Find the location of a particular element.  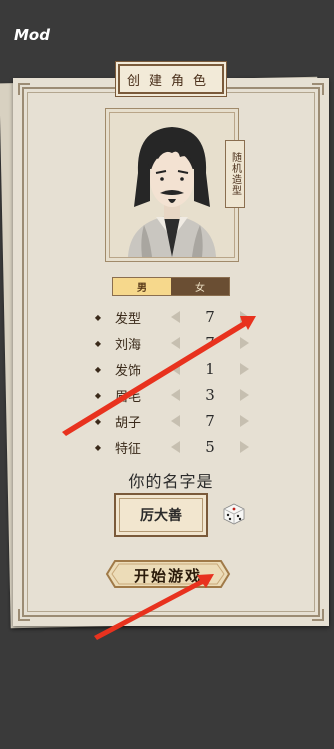

character-name-field: 厉大善 is located at coordinates (161, 515).